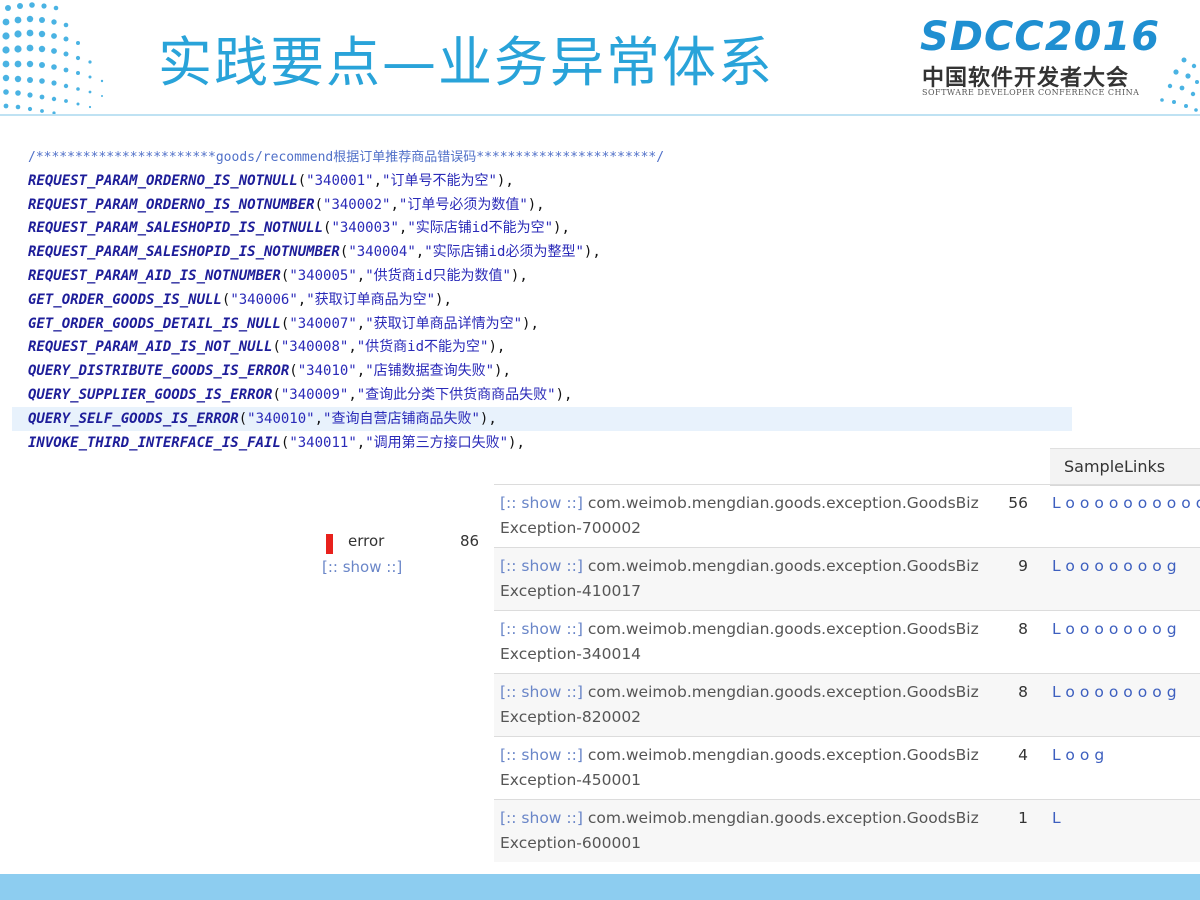 This screenshot has height=900, width=1200. Describe the element at coordinates (402, 530) in the screenshot. I see `level-cell: error 86 [:: show ::]` at that location.